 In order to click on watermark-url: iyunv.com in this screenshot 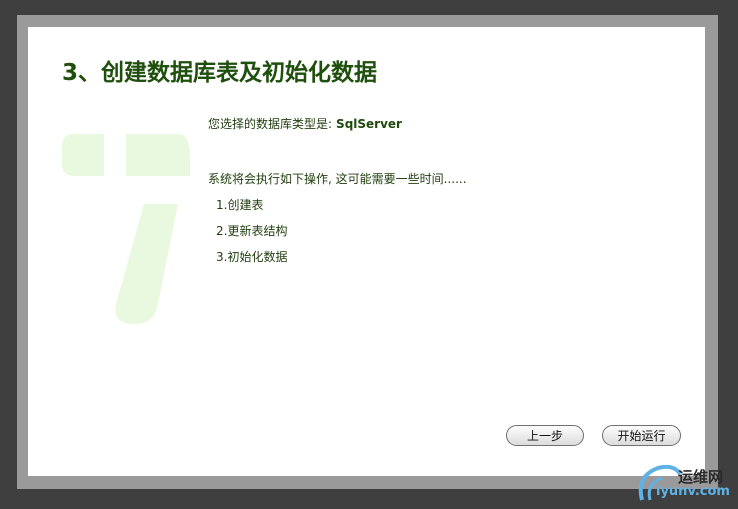, I will do `click(693, 491)`.